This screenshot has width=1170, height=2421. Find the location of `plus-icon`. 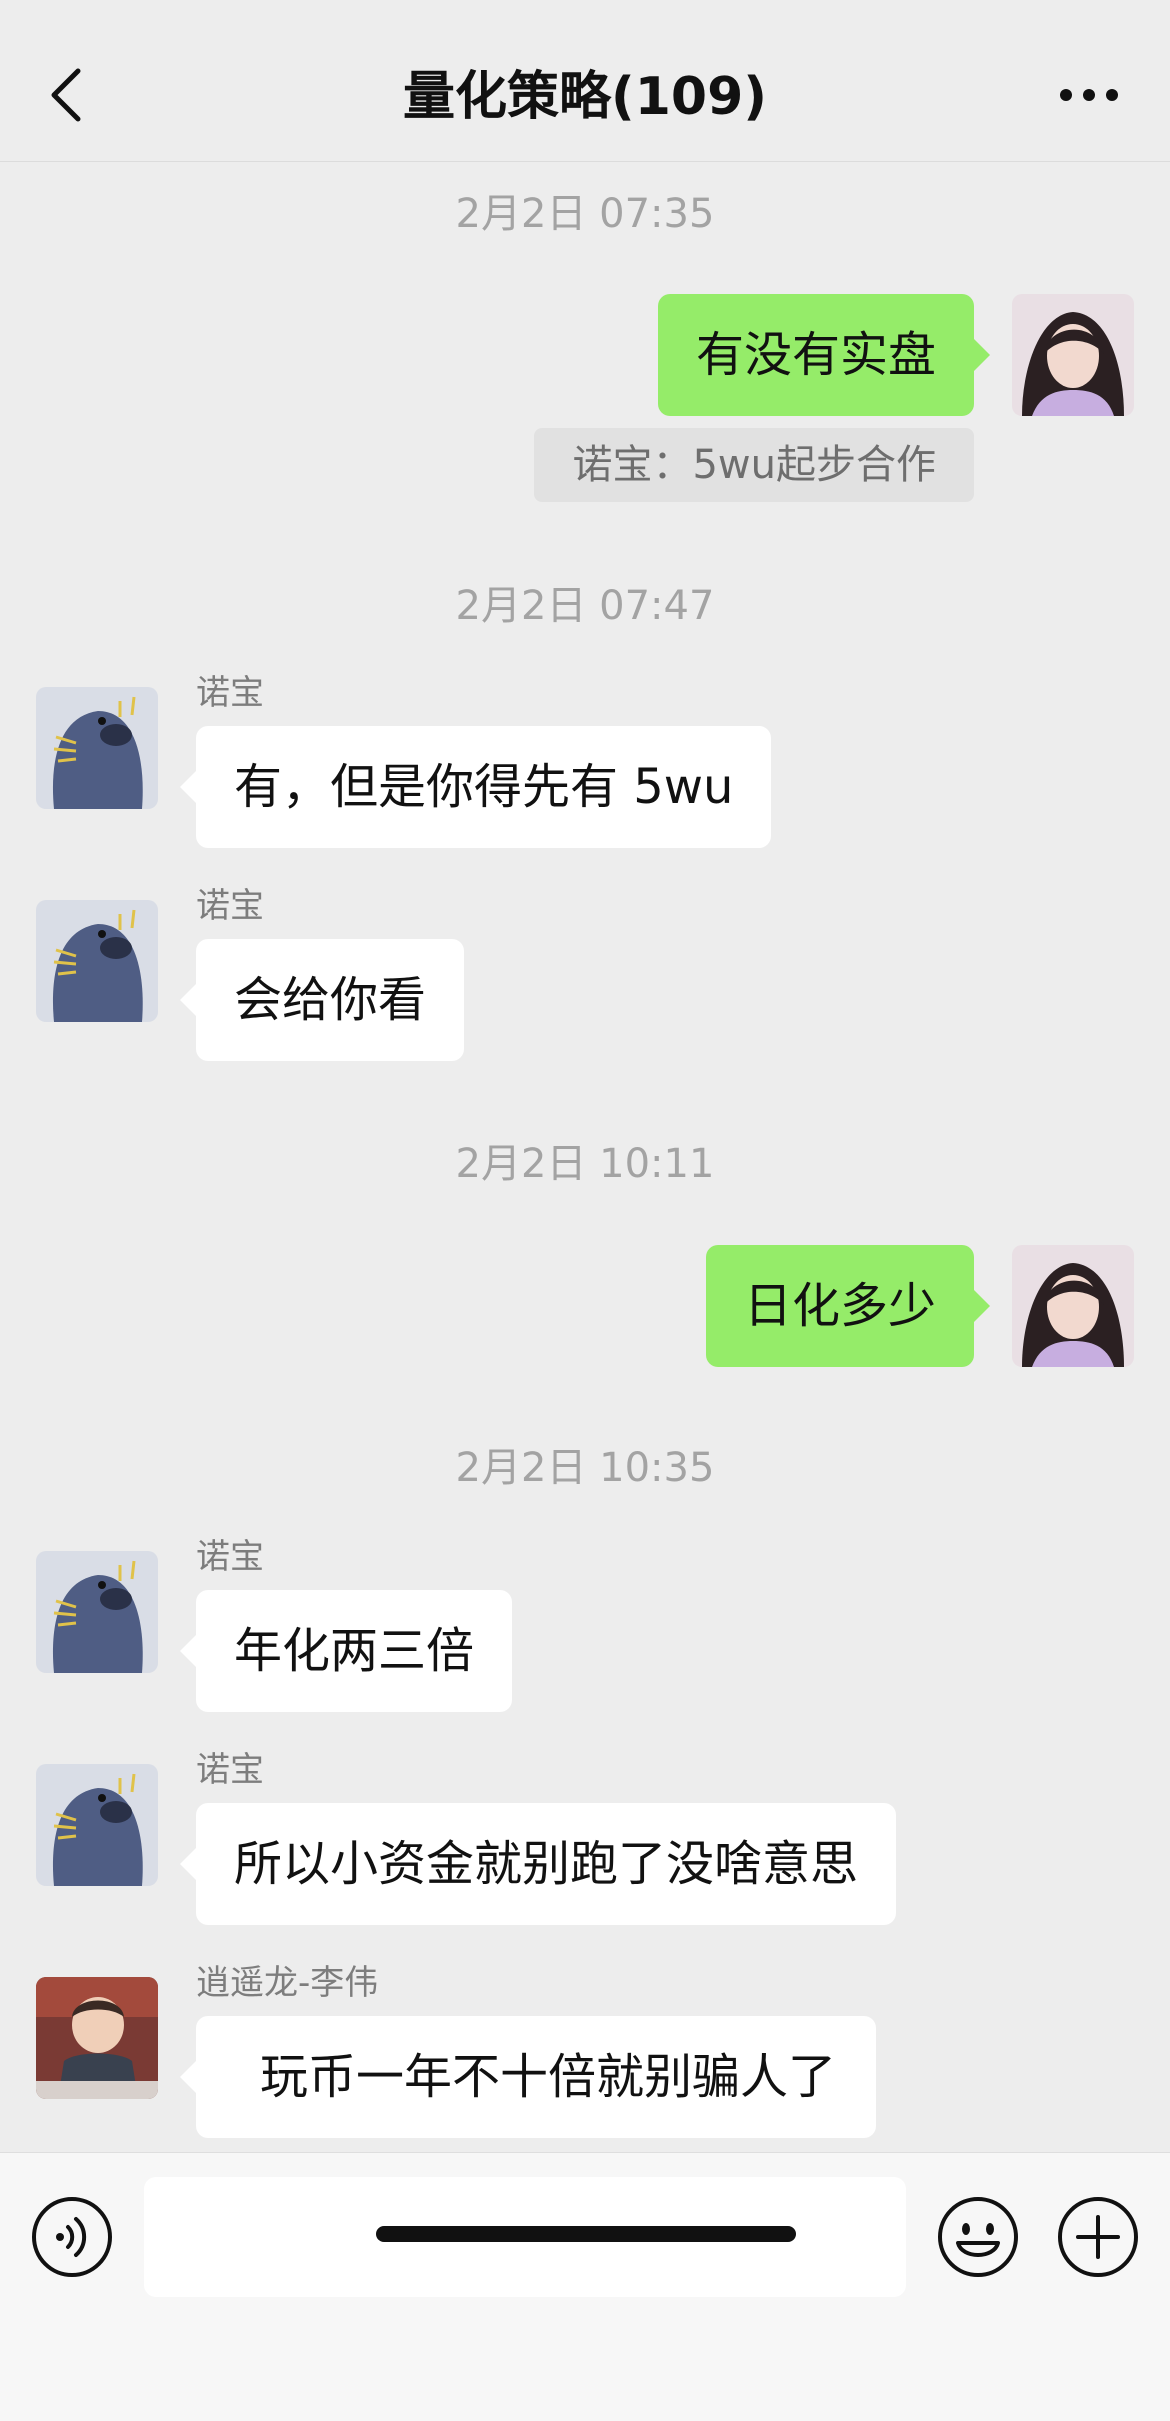

plus-icon is located at coordinates (1098, 2237).